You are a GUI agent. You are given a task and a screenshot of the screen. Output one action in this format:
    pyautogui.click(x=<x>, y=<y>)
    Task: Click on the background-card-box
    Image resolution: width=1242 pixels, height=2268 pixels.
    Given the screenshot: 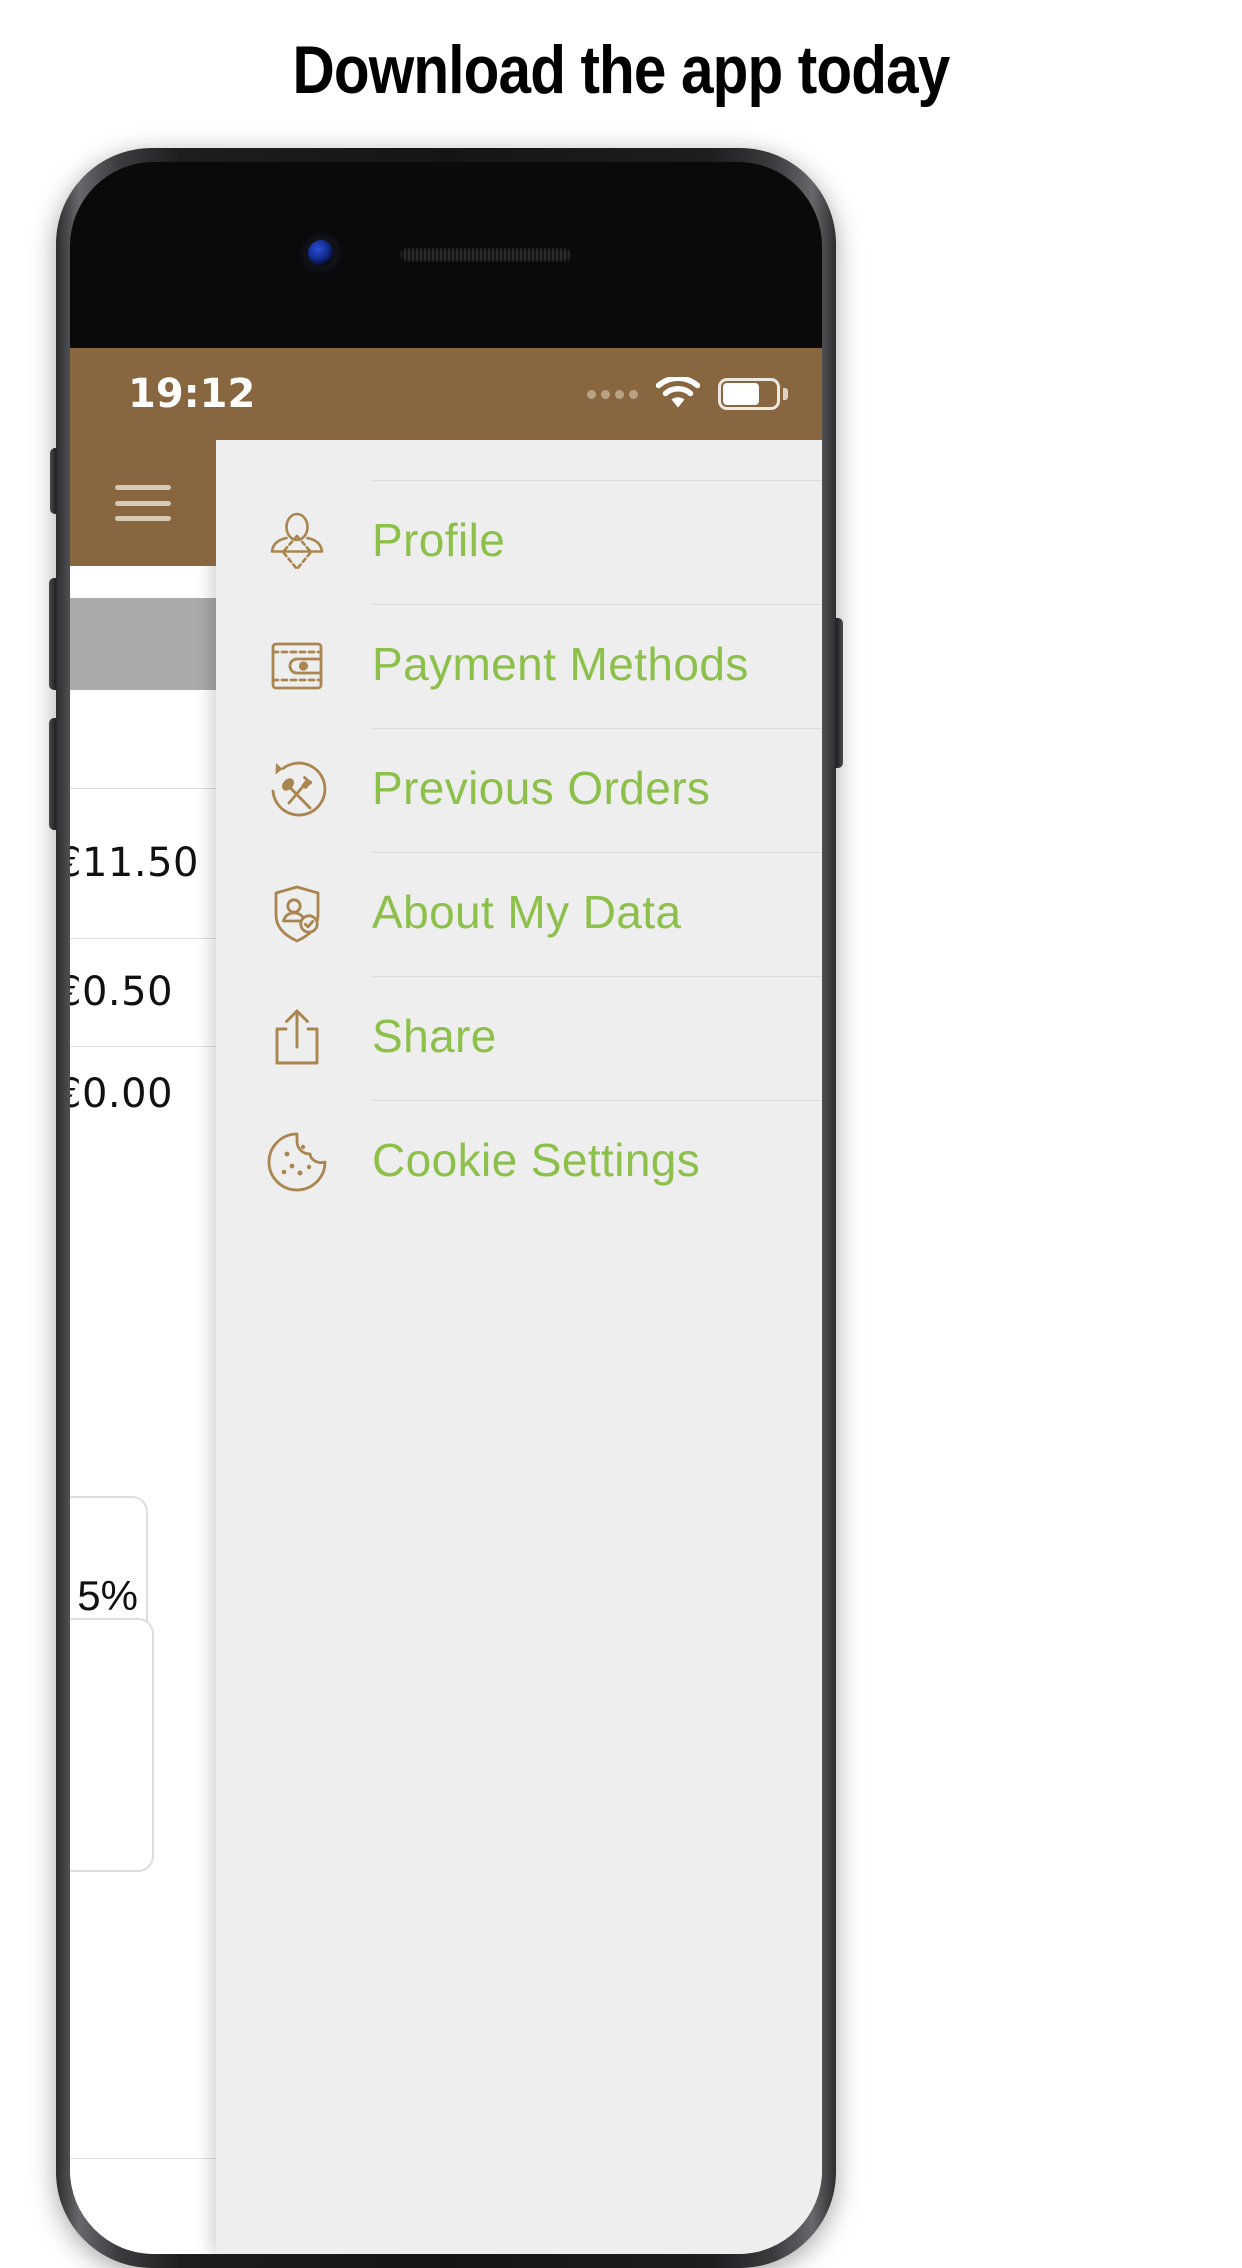 What is the action you would take?
    pyautogui.click(x=112, y=1745)
    